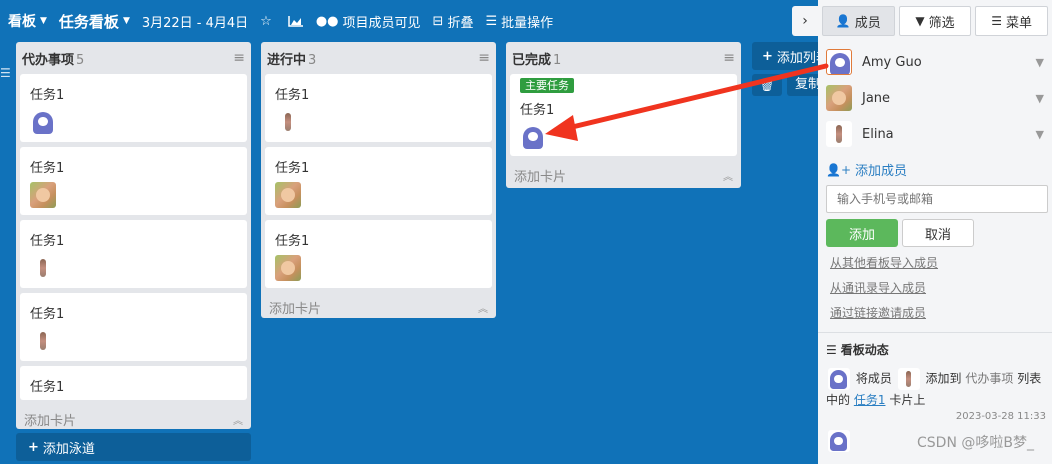  Describe the element at coordinates (838, 169) in the screenshot. I see `user-plus-icon: 👤+` at that location.